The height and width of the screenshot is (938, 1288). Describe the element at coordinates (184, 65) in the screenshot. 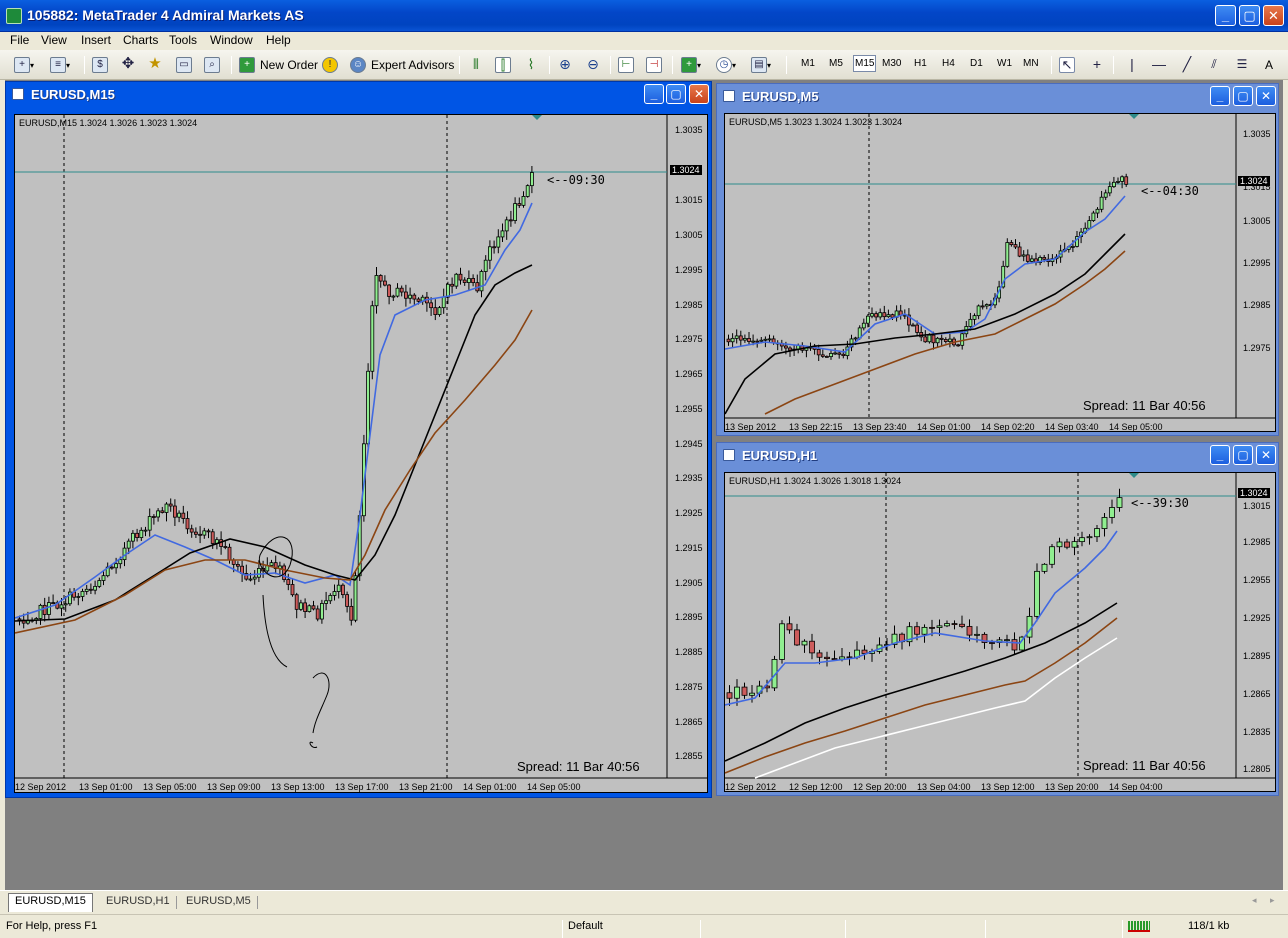

I see `terminal-icon: ▭` at that location.